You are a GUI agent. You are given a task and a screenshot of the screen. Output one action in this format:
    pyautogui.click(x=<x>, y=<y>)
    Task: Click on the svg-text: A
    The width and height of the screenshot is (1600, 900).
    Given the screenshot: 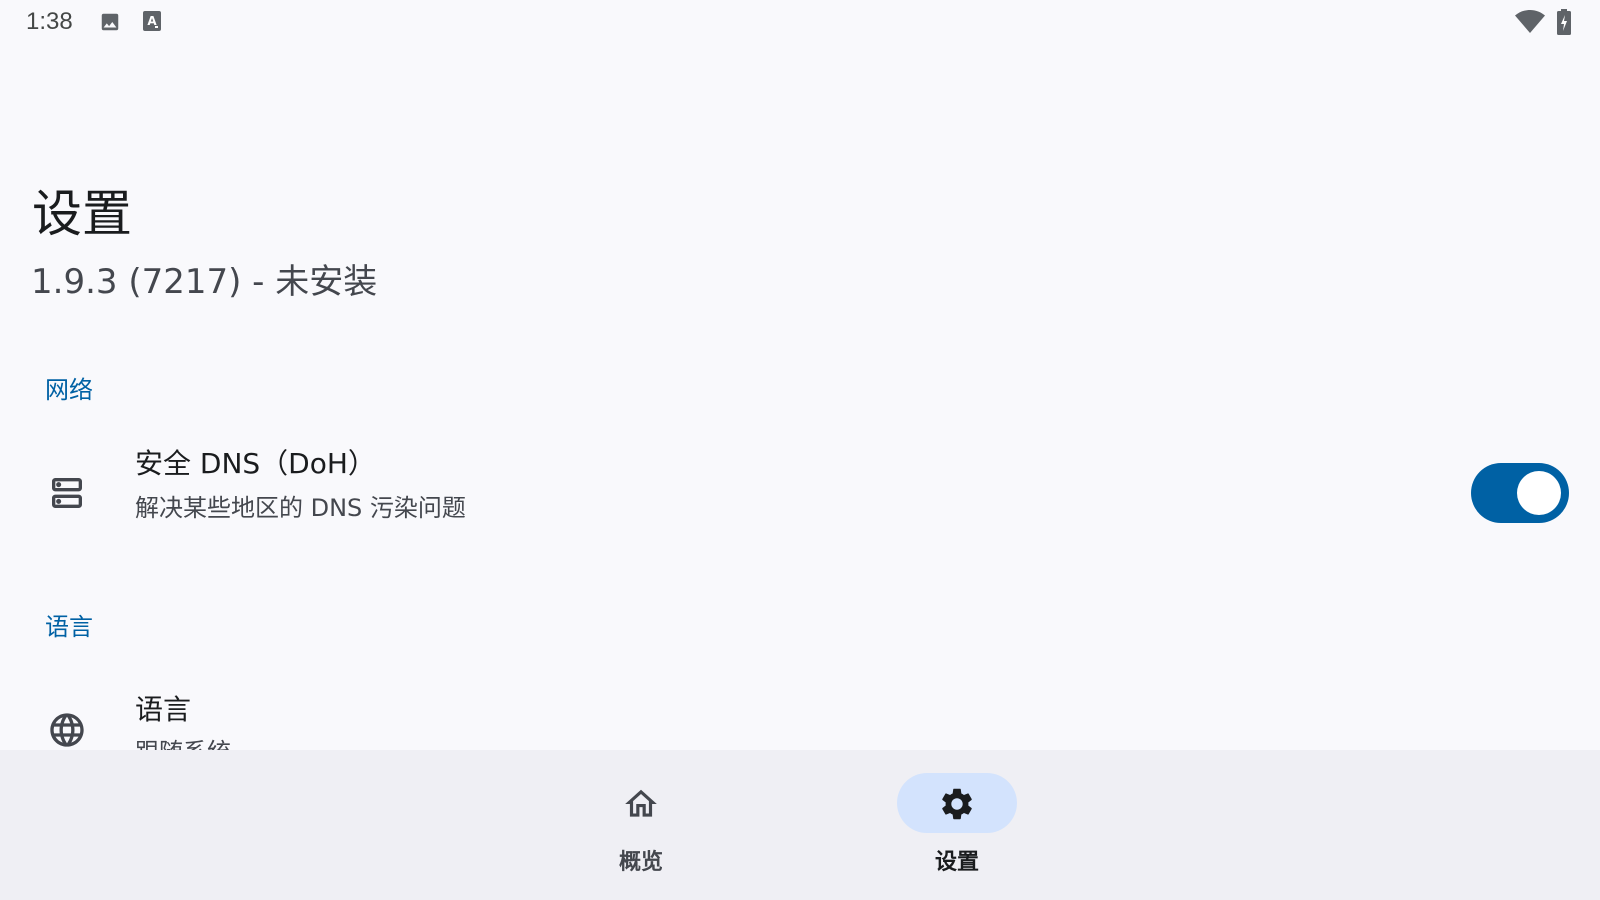 What is the action you would take?
    pyautogui.click(x=152, y=21)
    